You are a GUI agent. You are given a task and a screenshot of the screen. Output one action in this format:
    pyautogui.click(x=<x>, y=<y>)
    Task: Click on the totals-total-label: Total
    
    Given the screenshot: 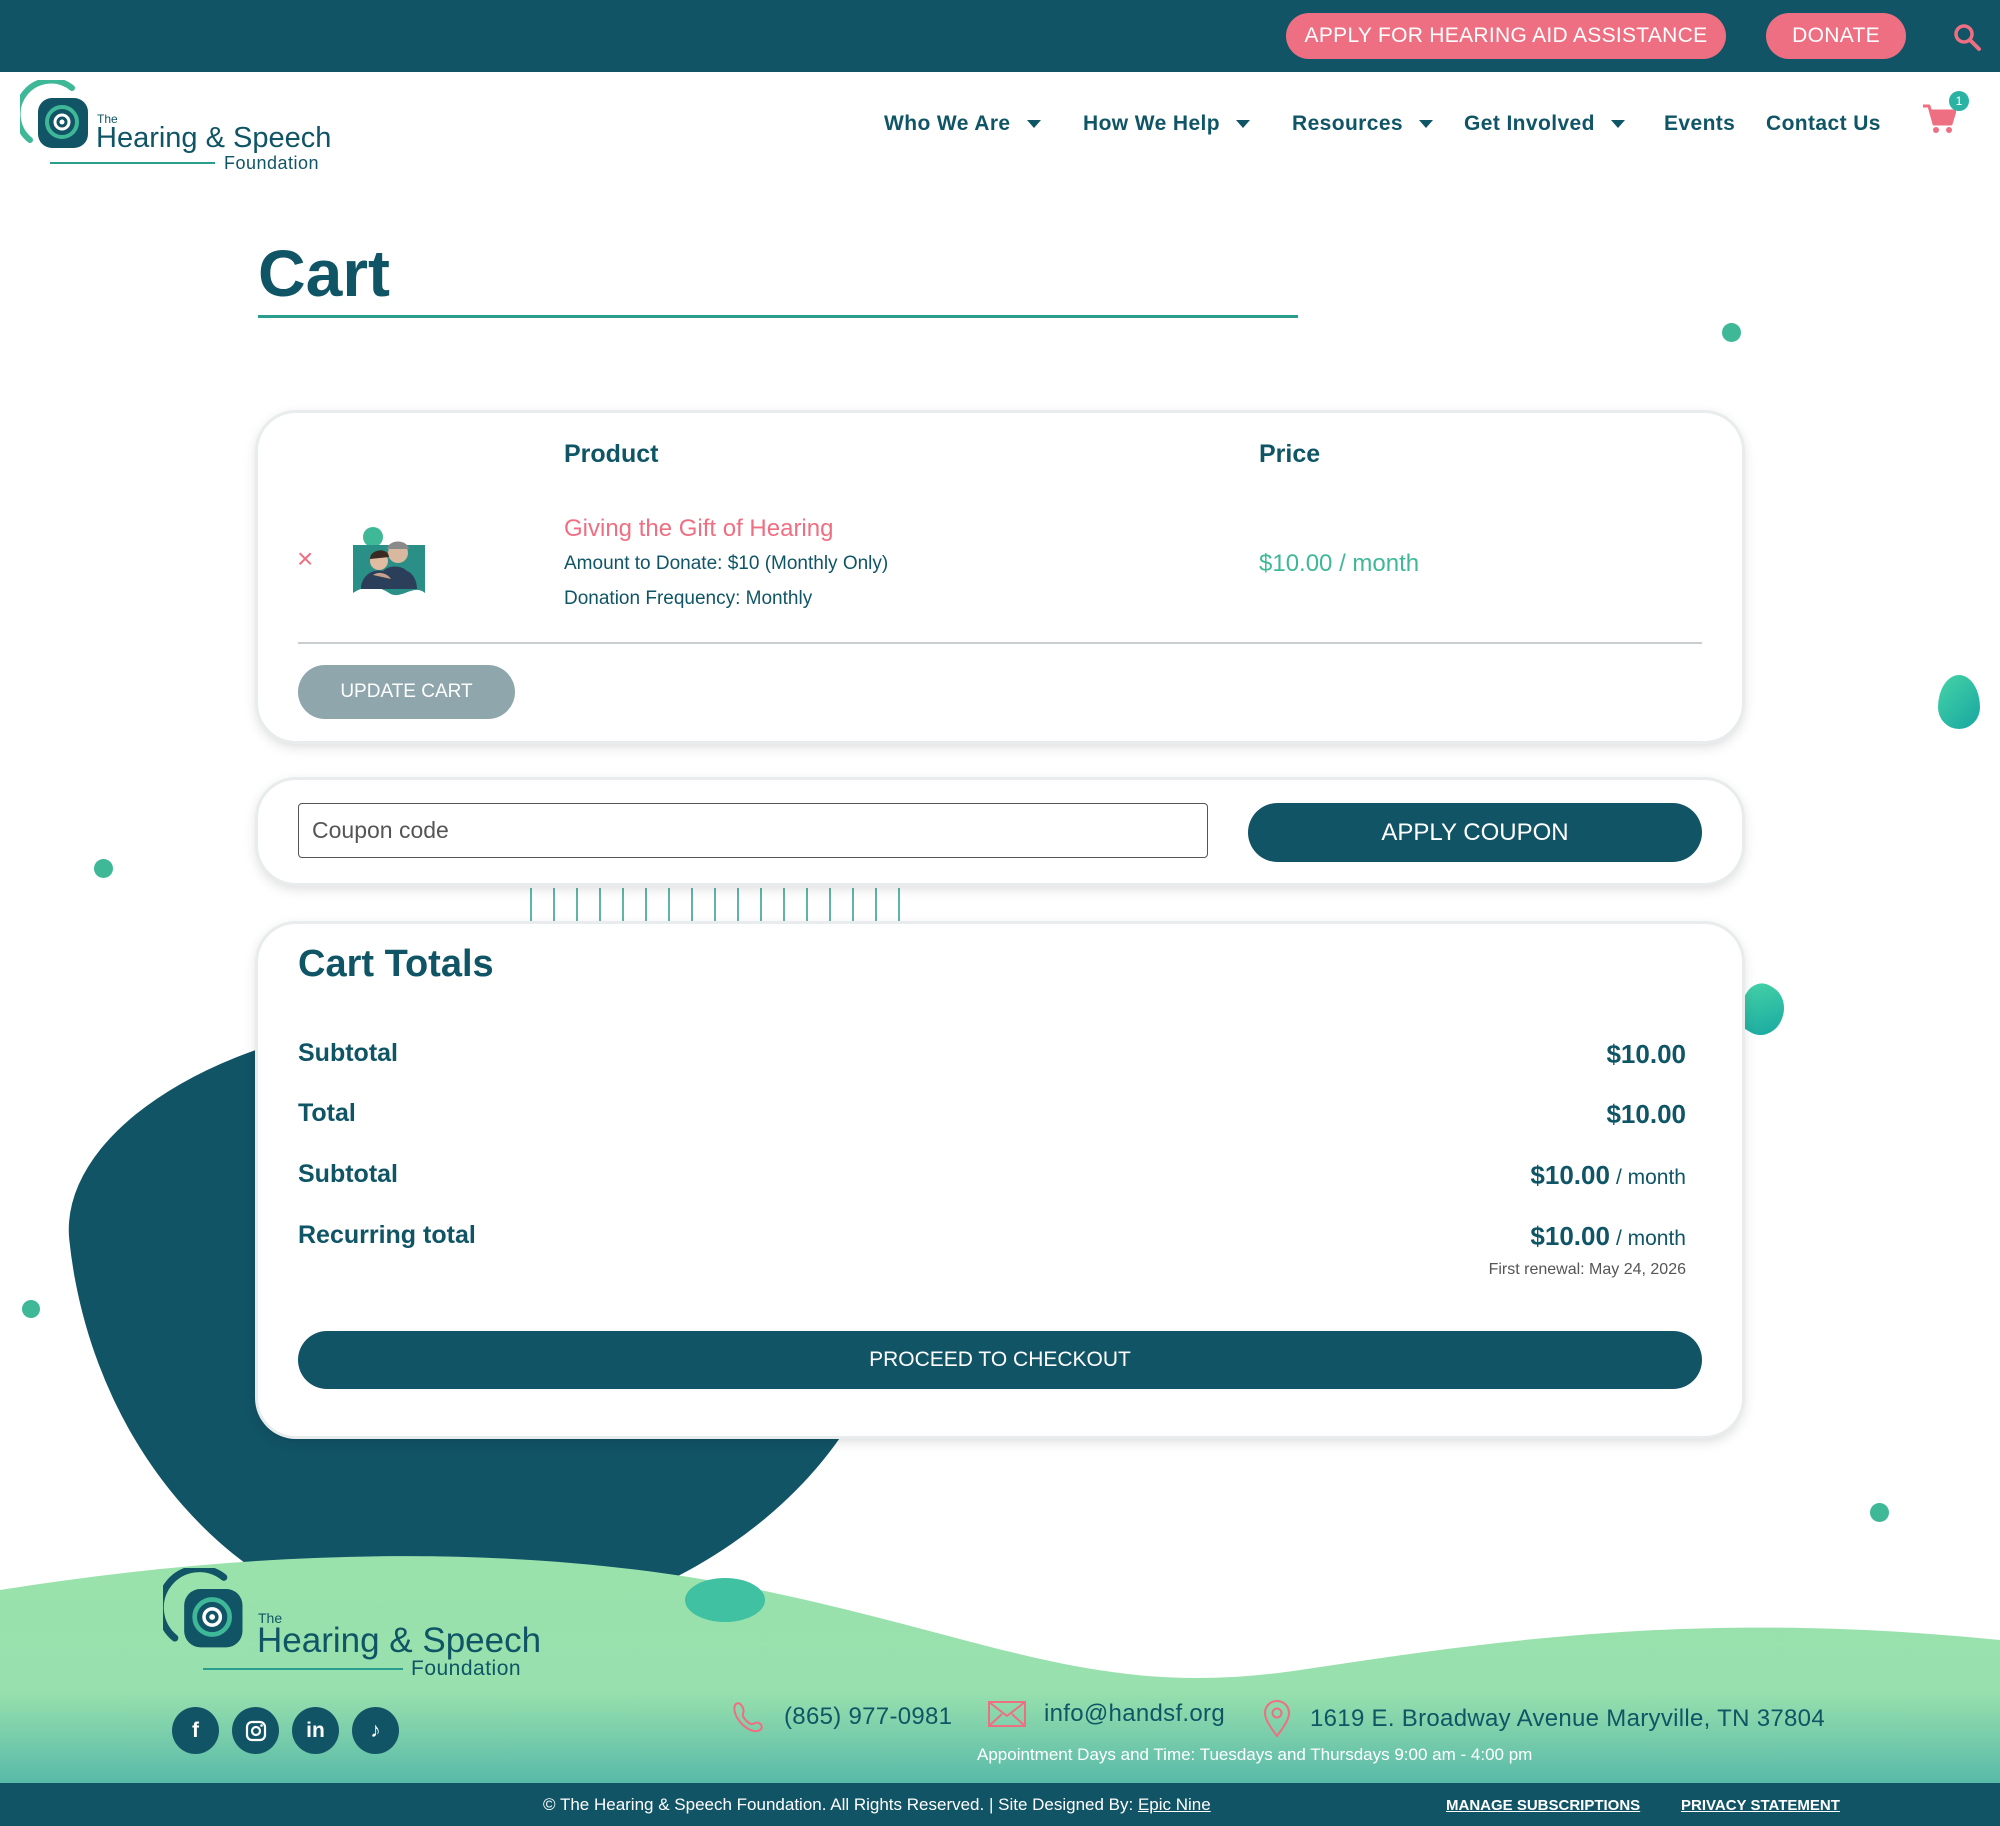 What is the action you would take?
    pyautogui.click(x=327, y=1113)
    